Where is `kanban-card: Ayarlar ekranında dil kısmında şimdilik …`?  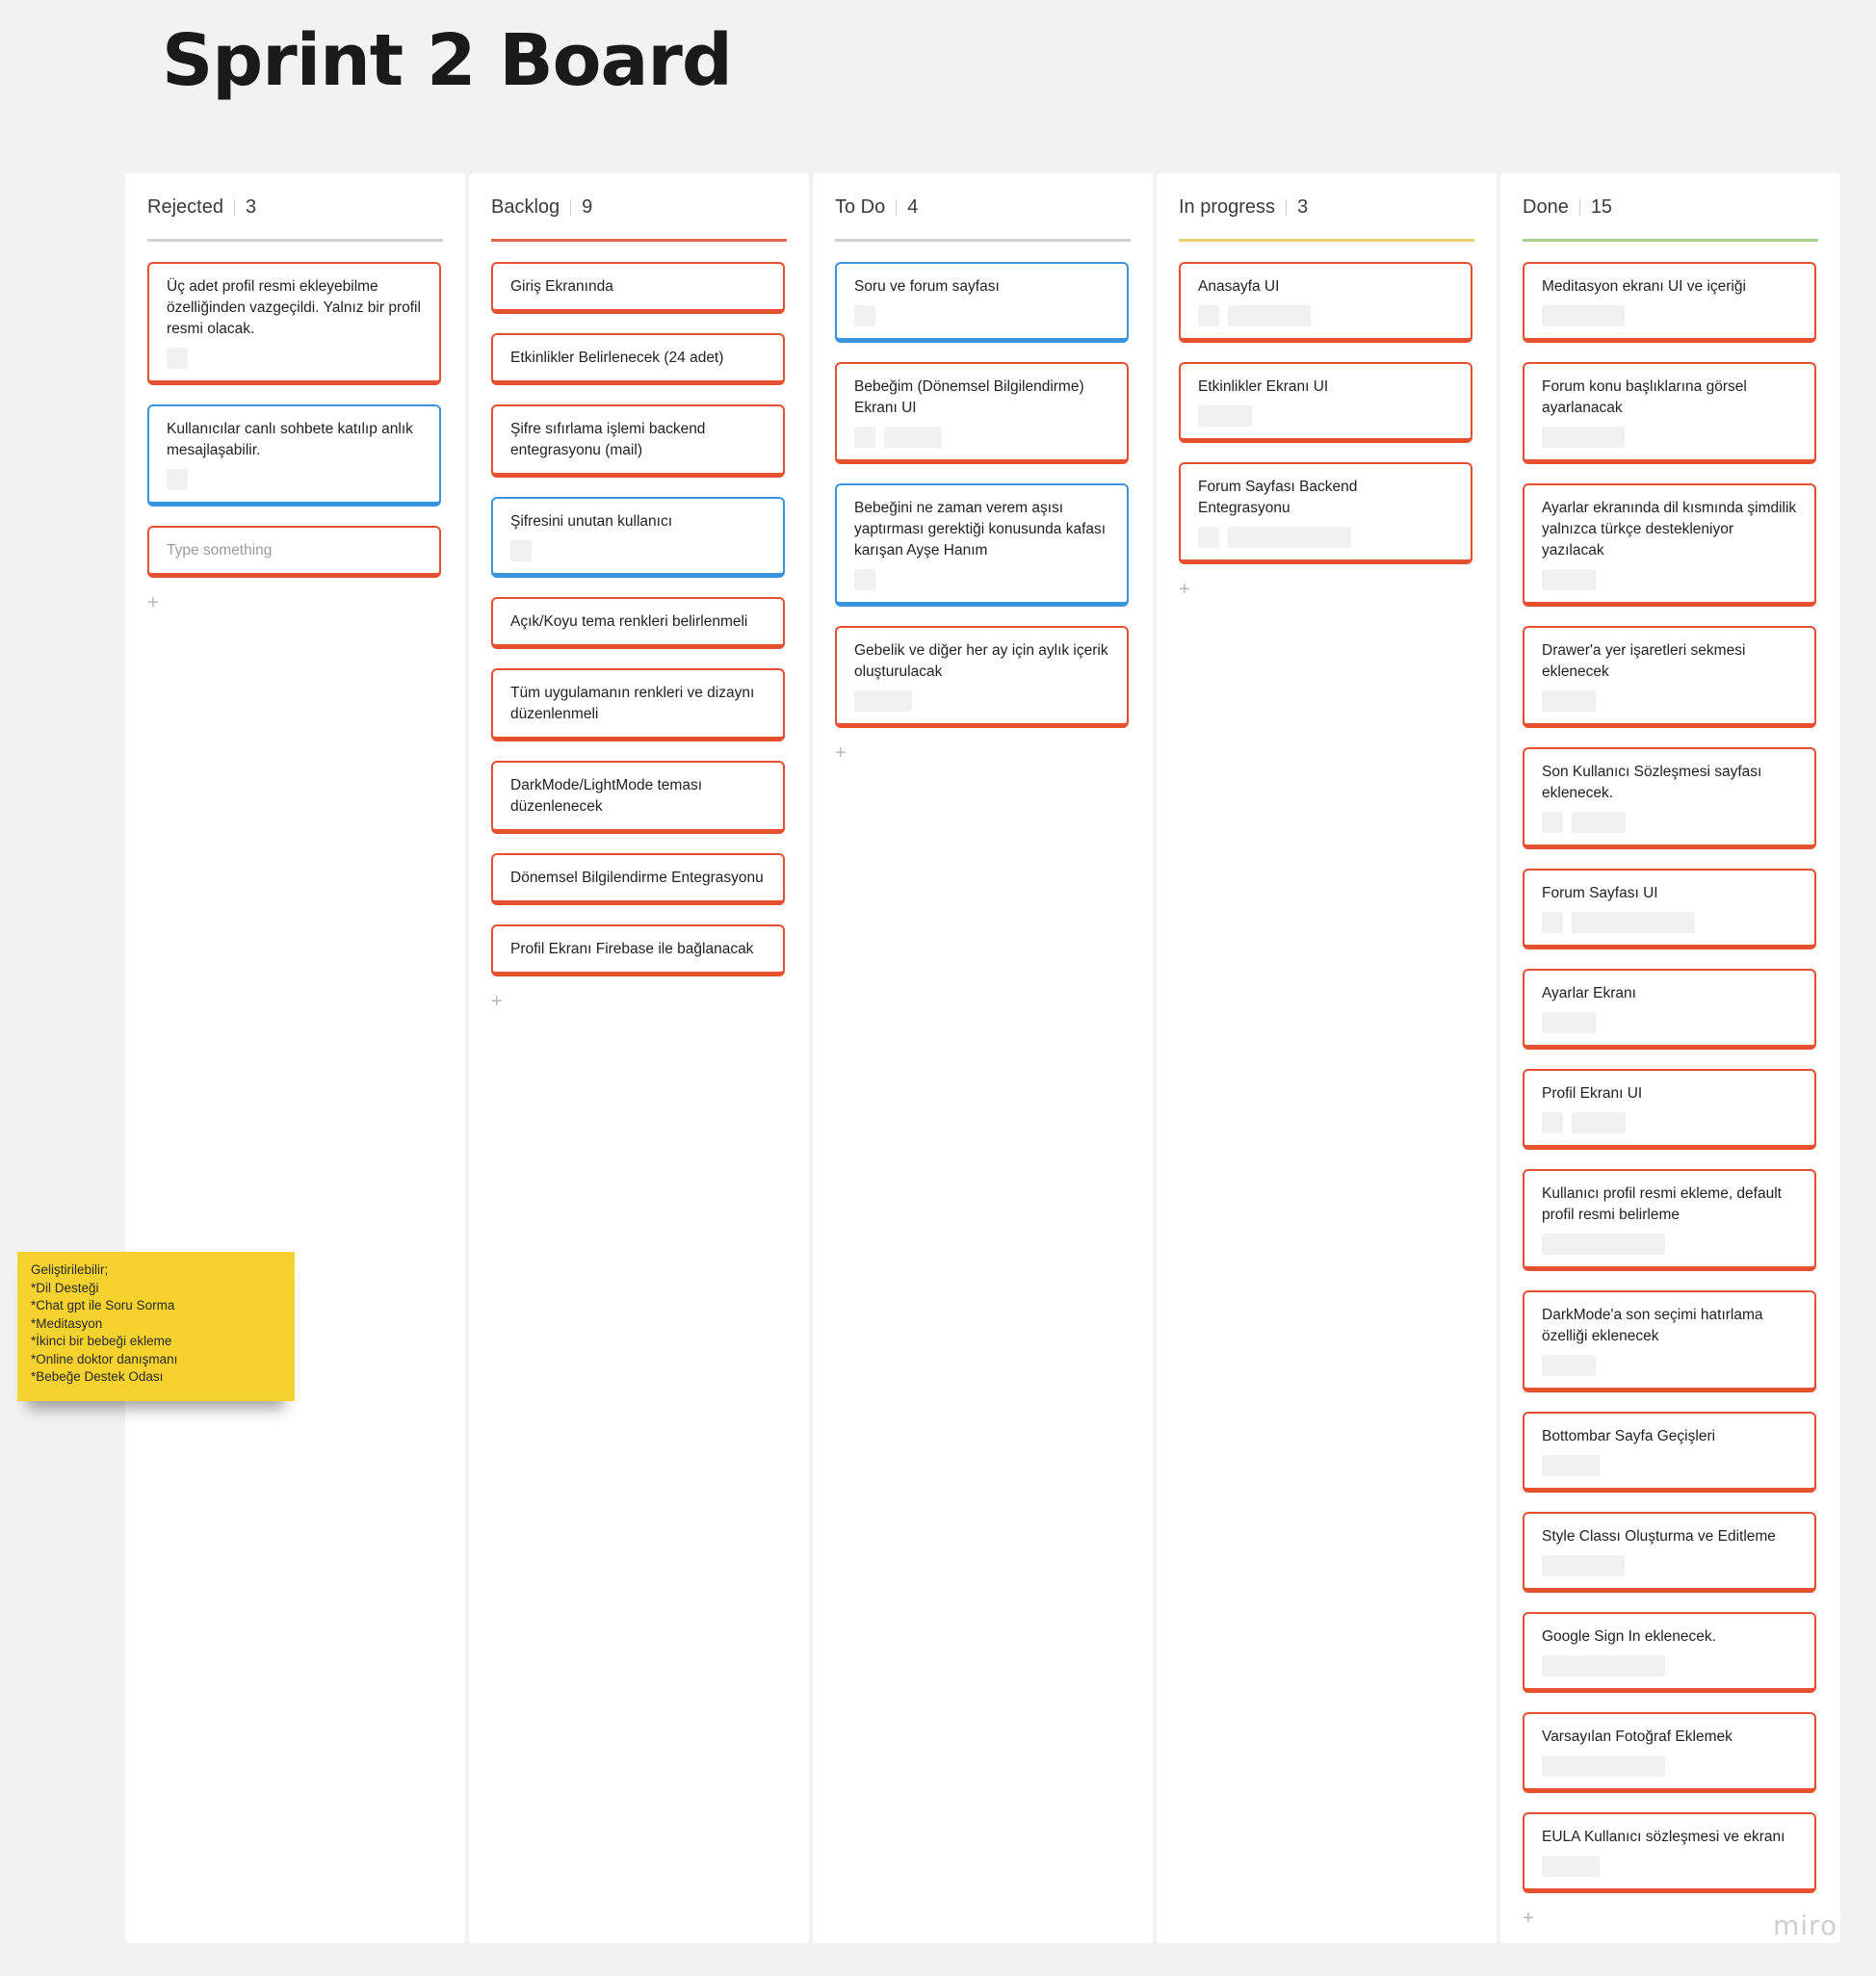 kanban-card: Ayarlar ekranında dil kısmında şimdilik … is located at coordinates (1669, 545).